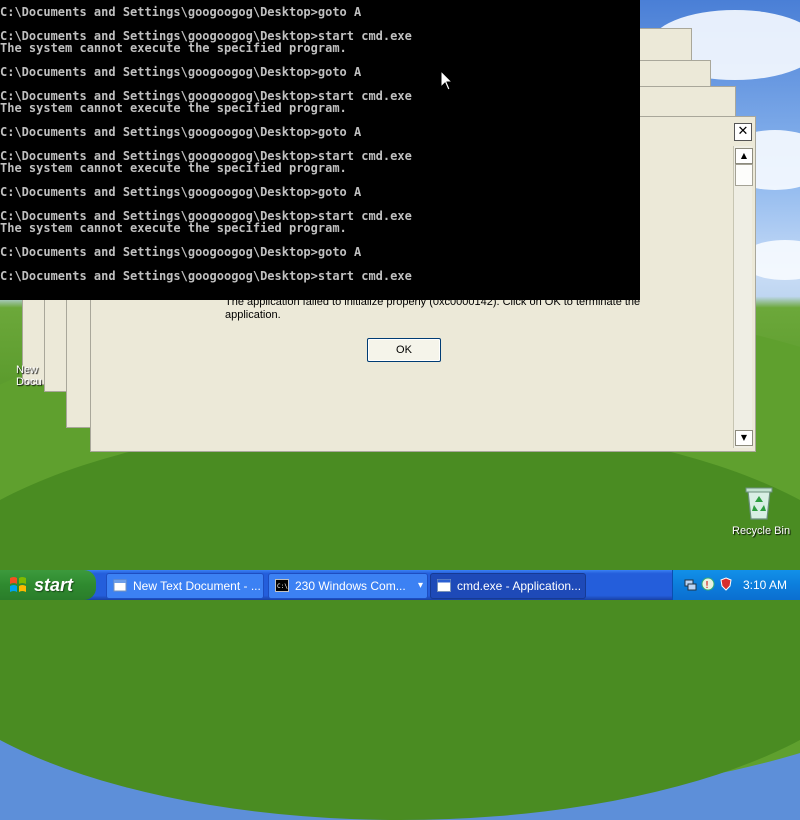  Describe the element at coordinates (420, 586) in the screenshot. I see `chevron-down-icon: ▾` at that location.